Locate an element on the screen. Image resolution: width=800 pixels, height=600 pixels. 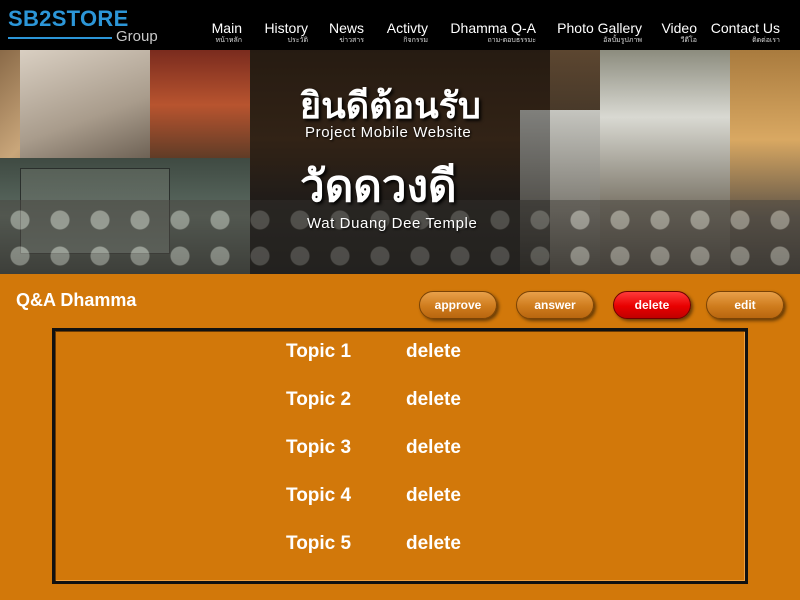
topic-title: Topic 5 is located at coordinates (318, 544).